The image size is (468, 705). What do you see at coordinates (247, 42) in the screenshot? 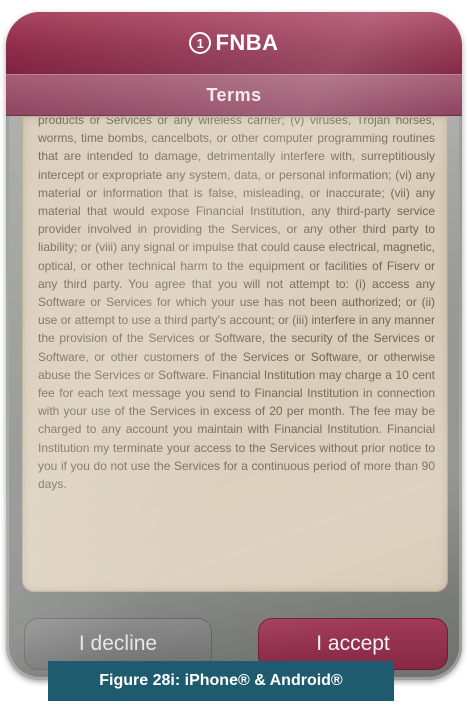
I see `brand-name: FNBA` at bounding box center [247, 42].